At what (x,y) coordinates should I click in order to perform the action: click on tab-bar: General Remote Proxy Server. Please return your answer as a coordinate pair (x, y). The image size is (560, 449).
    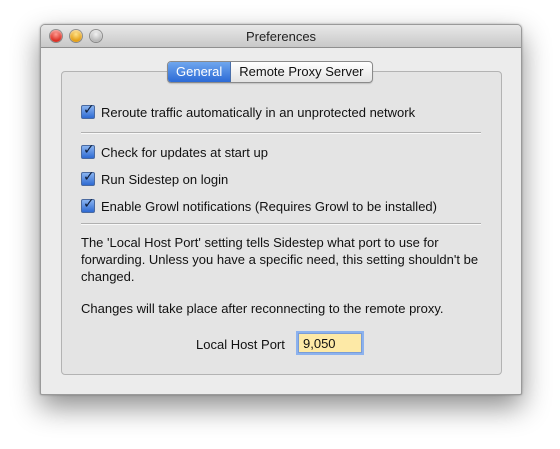
    Looking at the image, I should click on (270, 72).